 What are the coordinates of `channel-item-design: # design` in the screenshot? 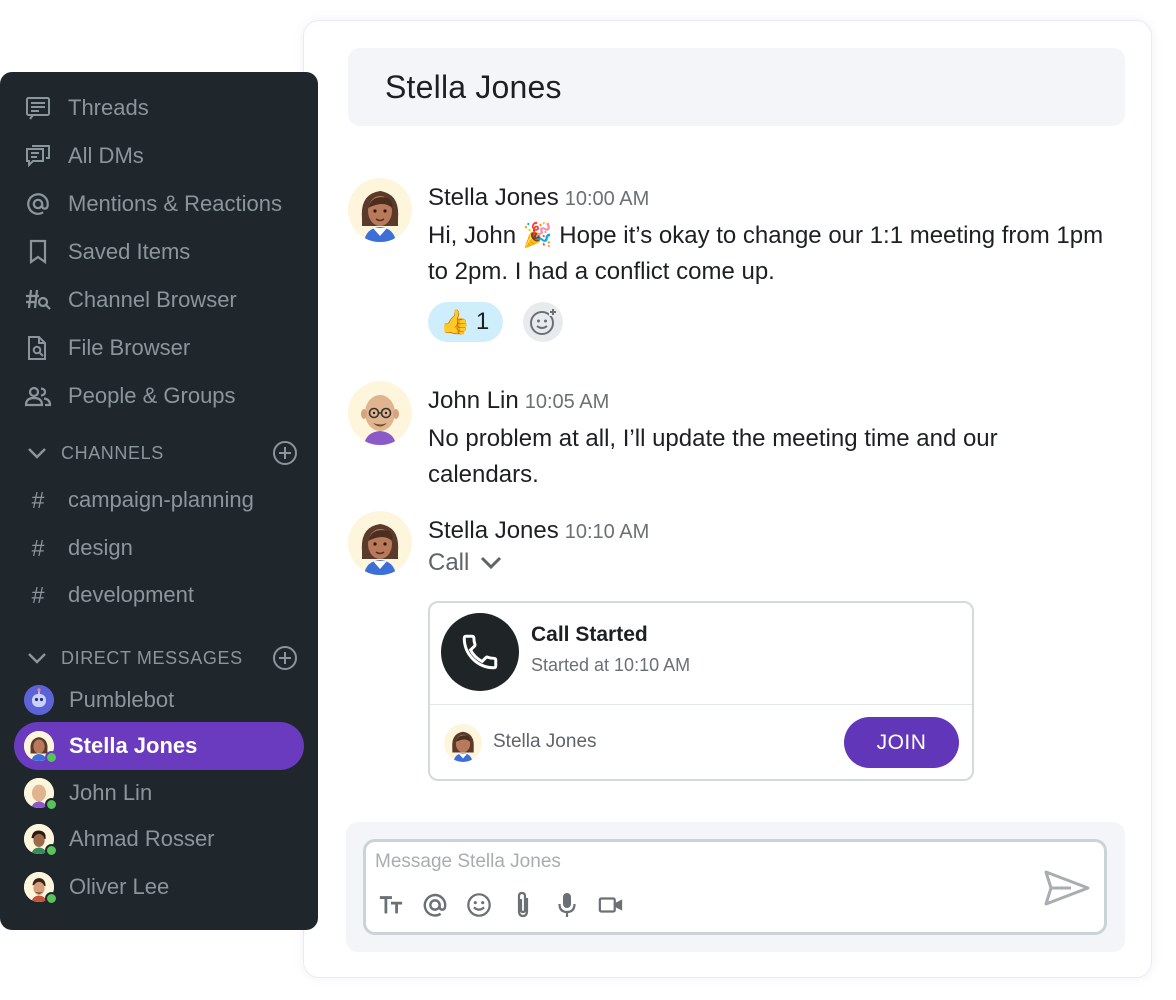 It's located at (166, 548).